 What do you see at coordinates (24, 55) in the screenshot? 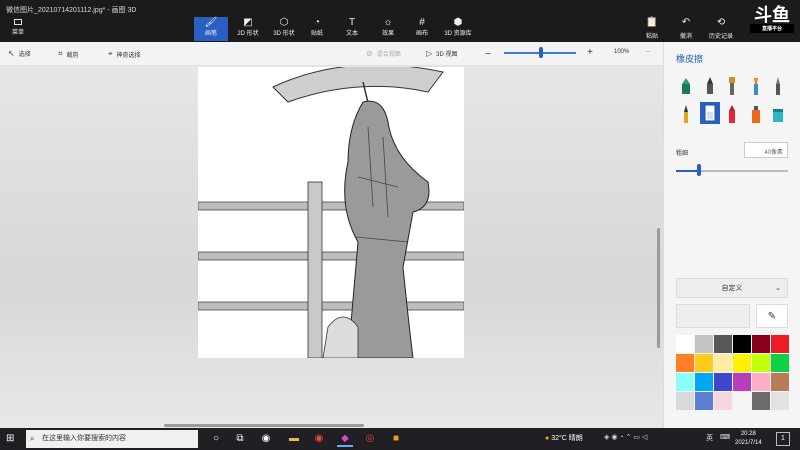
I see `select-label: 选择` at bounding box center [24, 55].